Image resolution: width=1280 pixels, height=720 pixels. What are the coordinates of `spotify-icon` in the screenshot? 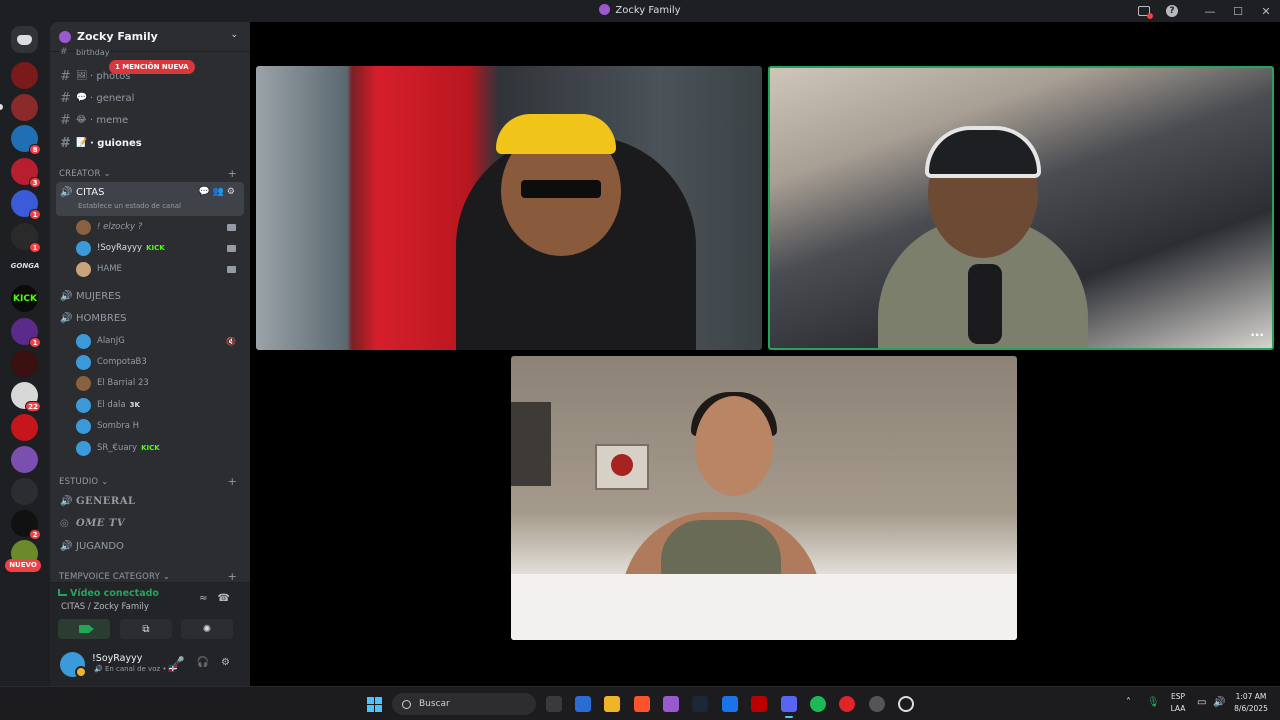 It's located at (818, 704).